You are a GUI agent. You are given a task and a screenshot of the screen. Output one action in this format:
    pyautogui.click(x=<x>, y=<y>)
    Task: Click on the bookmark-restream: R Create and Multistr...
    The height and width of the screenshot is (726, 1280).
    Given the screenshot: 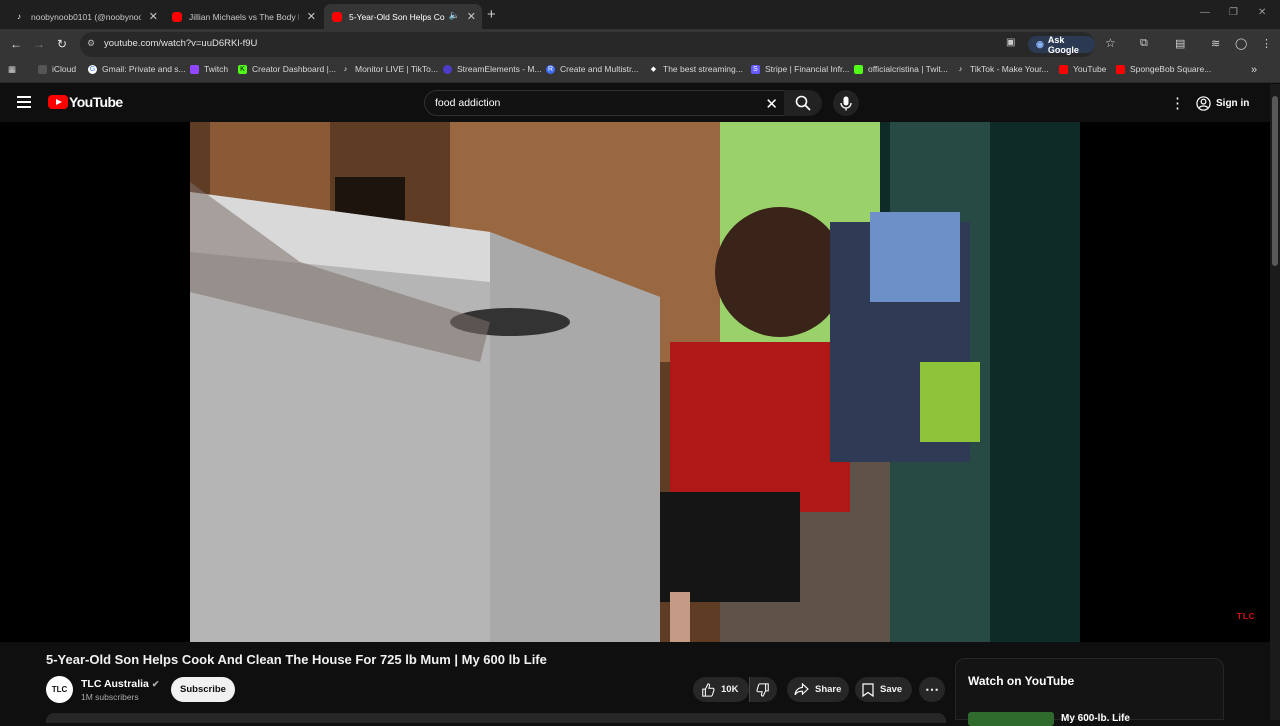 What is the action you would take?
    pyautogui.click(x=592, y=69)
    